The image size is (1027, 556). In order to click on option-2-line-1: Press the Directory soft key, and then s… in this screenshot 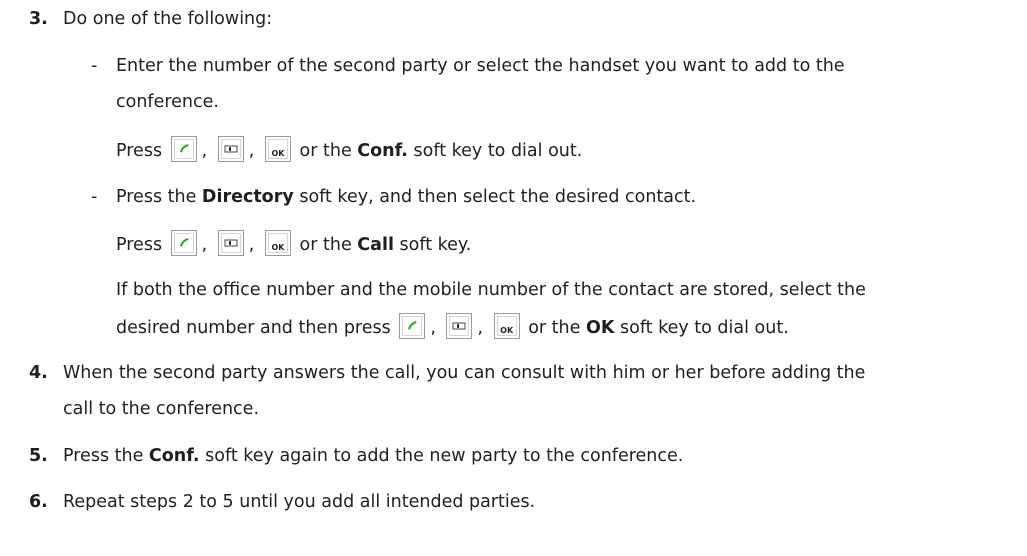, I will do `click(406, 197)`.